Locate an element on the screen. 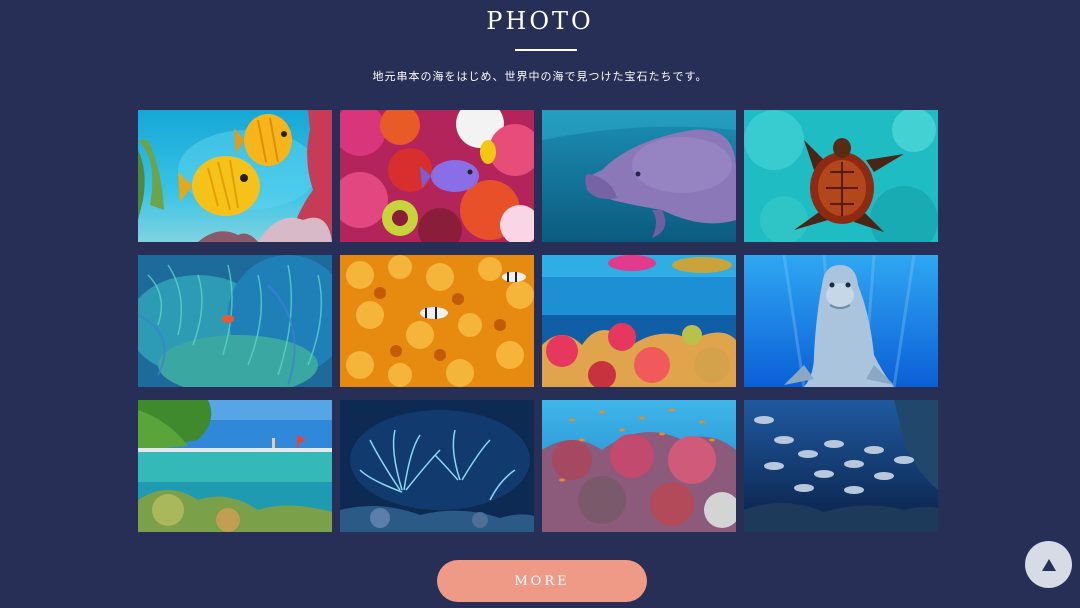  more-button: MORE is located at coordinates (542, 581).